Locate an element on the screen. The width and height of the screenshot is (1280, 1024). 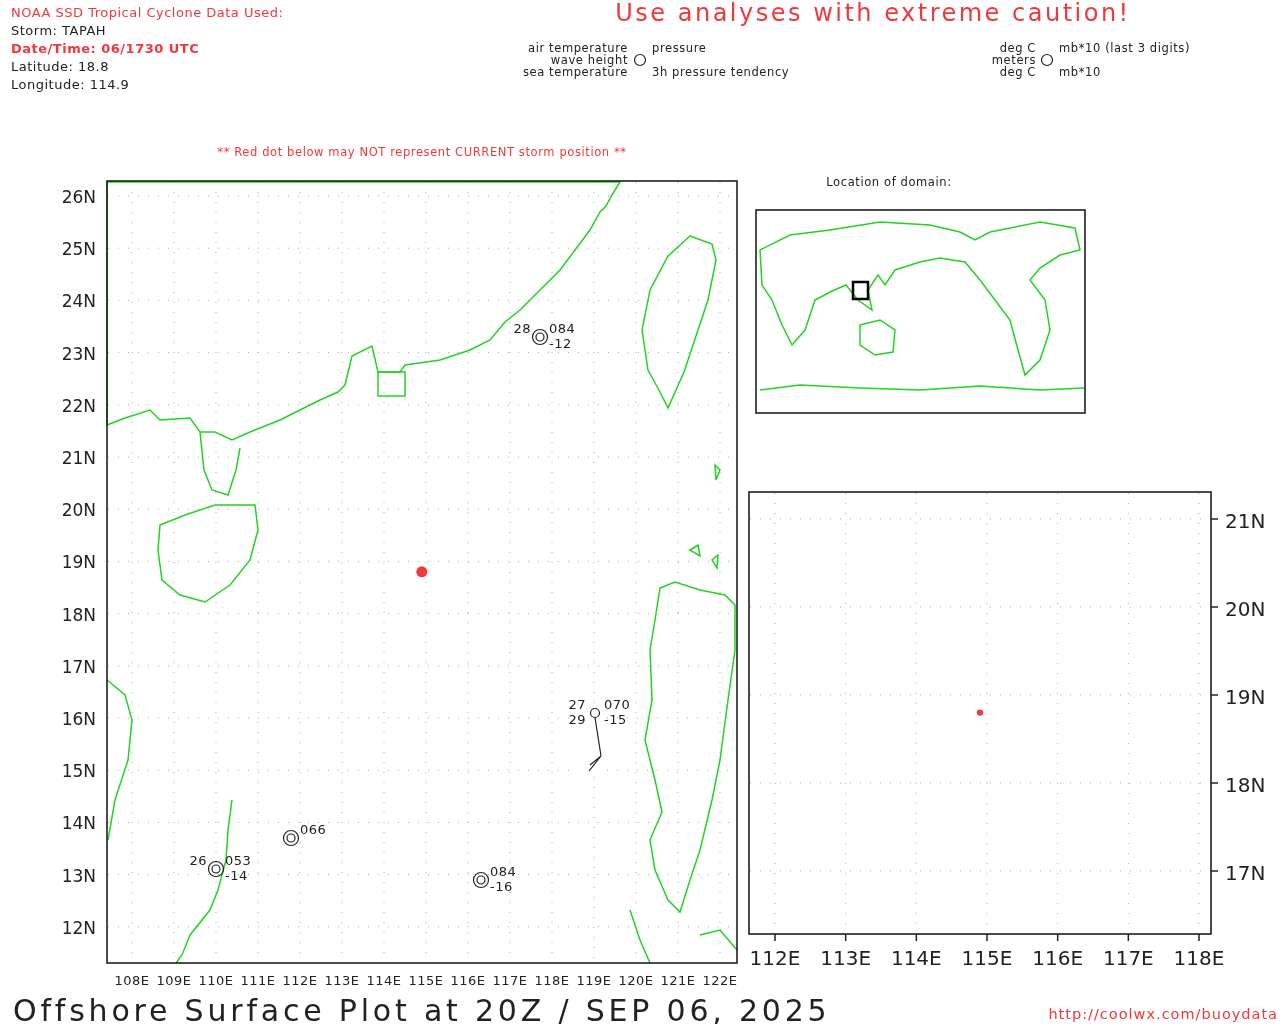
pressure-value: 053 is located at coordinates (238, 860).